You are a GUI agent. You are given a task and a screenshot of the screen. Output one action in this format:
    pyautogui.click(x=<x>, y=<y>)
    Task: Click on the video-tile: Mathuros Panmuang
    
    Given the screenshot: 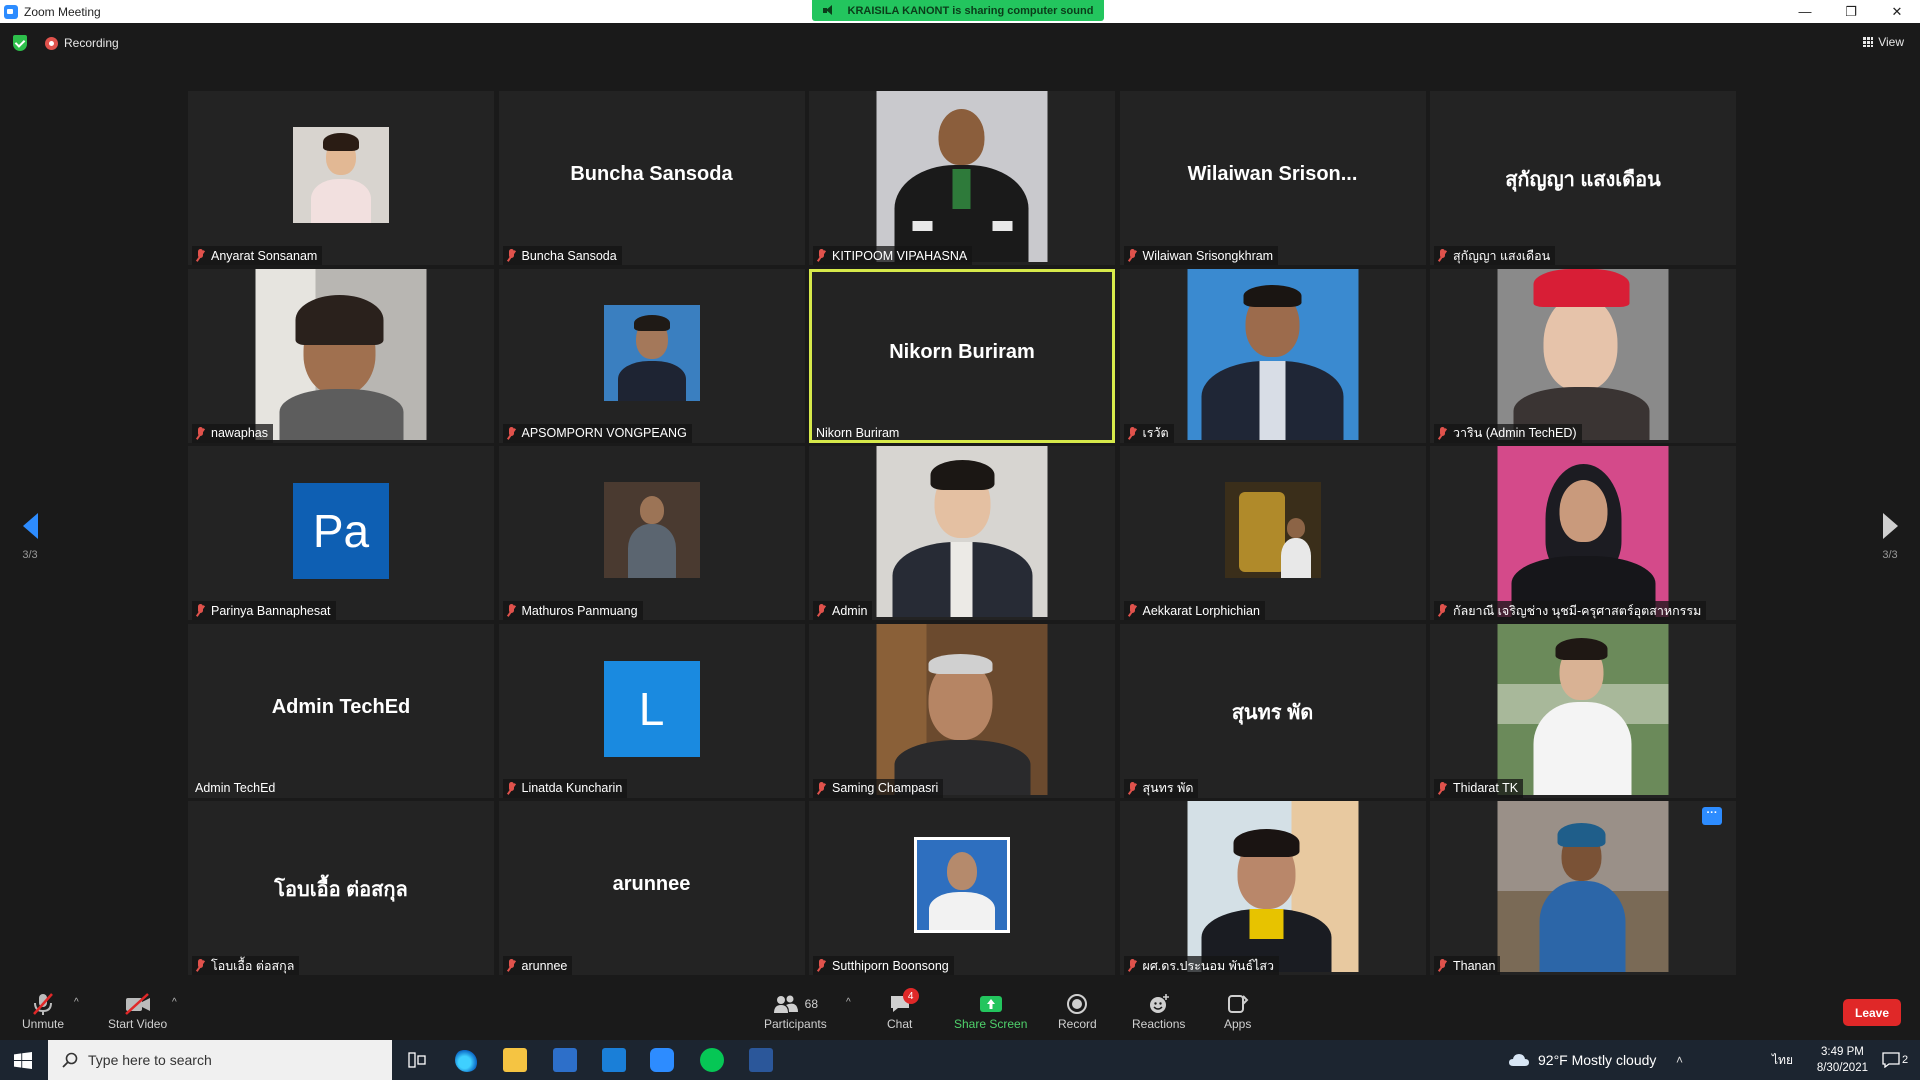 What is the action you would take?
    pyautogui.click(x=651, y=533)
    